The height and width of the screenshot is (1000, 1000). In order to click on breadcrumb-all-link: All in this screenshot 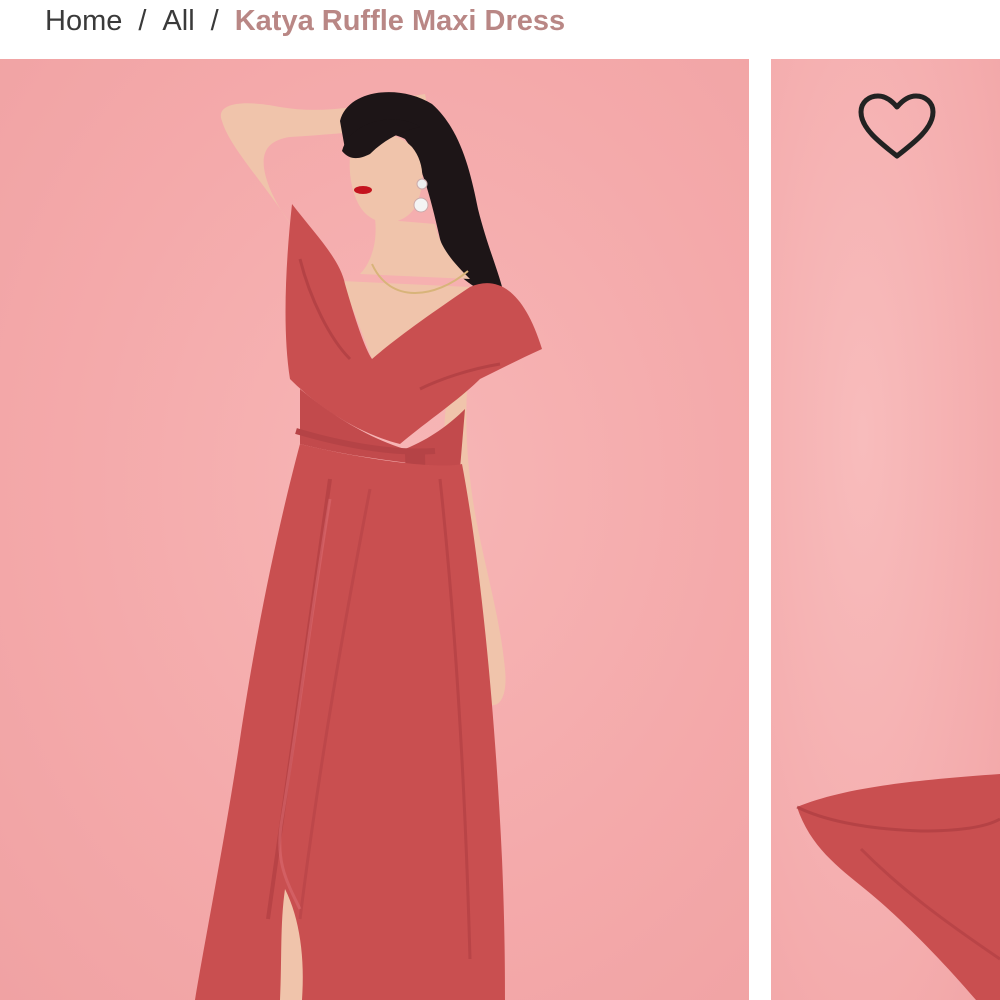, I will do `click(178, 21)`.